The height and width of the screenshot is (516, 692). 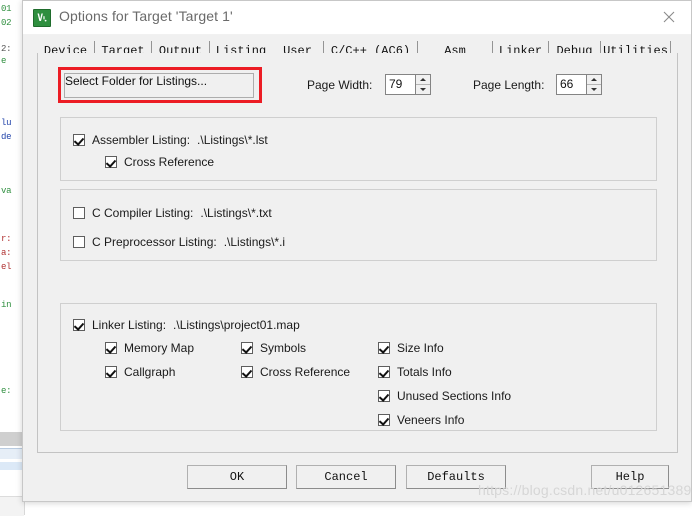 What do you see at coordinates (423, 80) in the screenshot?
I see `page-width-spin-up-icon` at bounding box center [423, 80].